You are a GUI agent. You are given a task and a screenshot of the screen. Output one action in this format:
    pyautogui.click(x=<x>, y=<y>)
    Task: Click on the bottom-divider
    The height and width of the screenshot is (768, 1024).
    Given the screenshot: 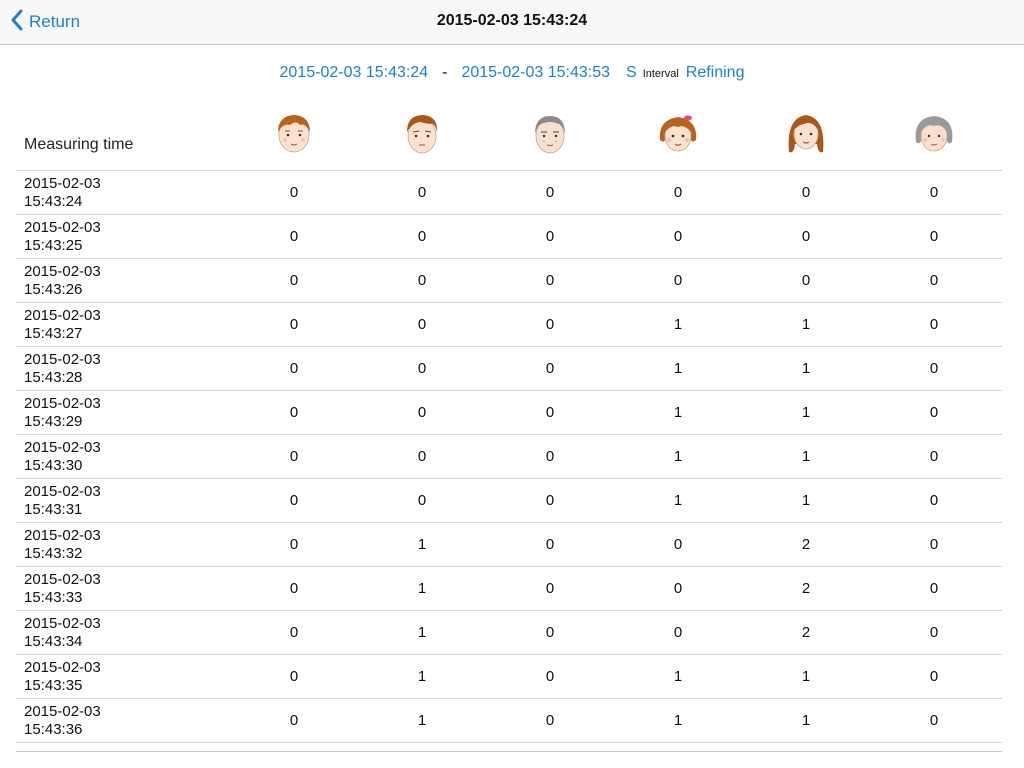 What is the action you would take?
    pyautogui.click(x=509, y=751)
    